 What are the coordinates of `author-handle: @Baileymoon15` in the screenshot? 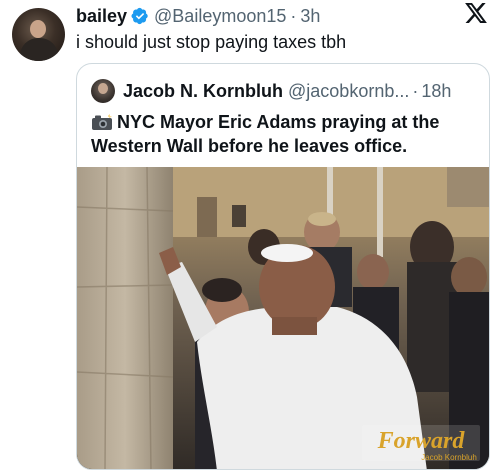 It's located at (220, 16).